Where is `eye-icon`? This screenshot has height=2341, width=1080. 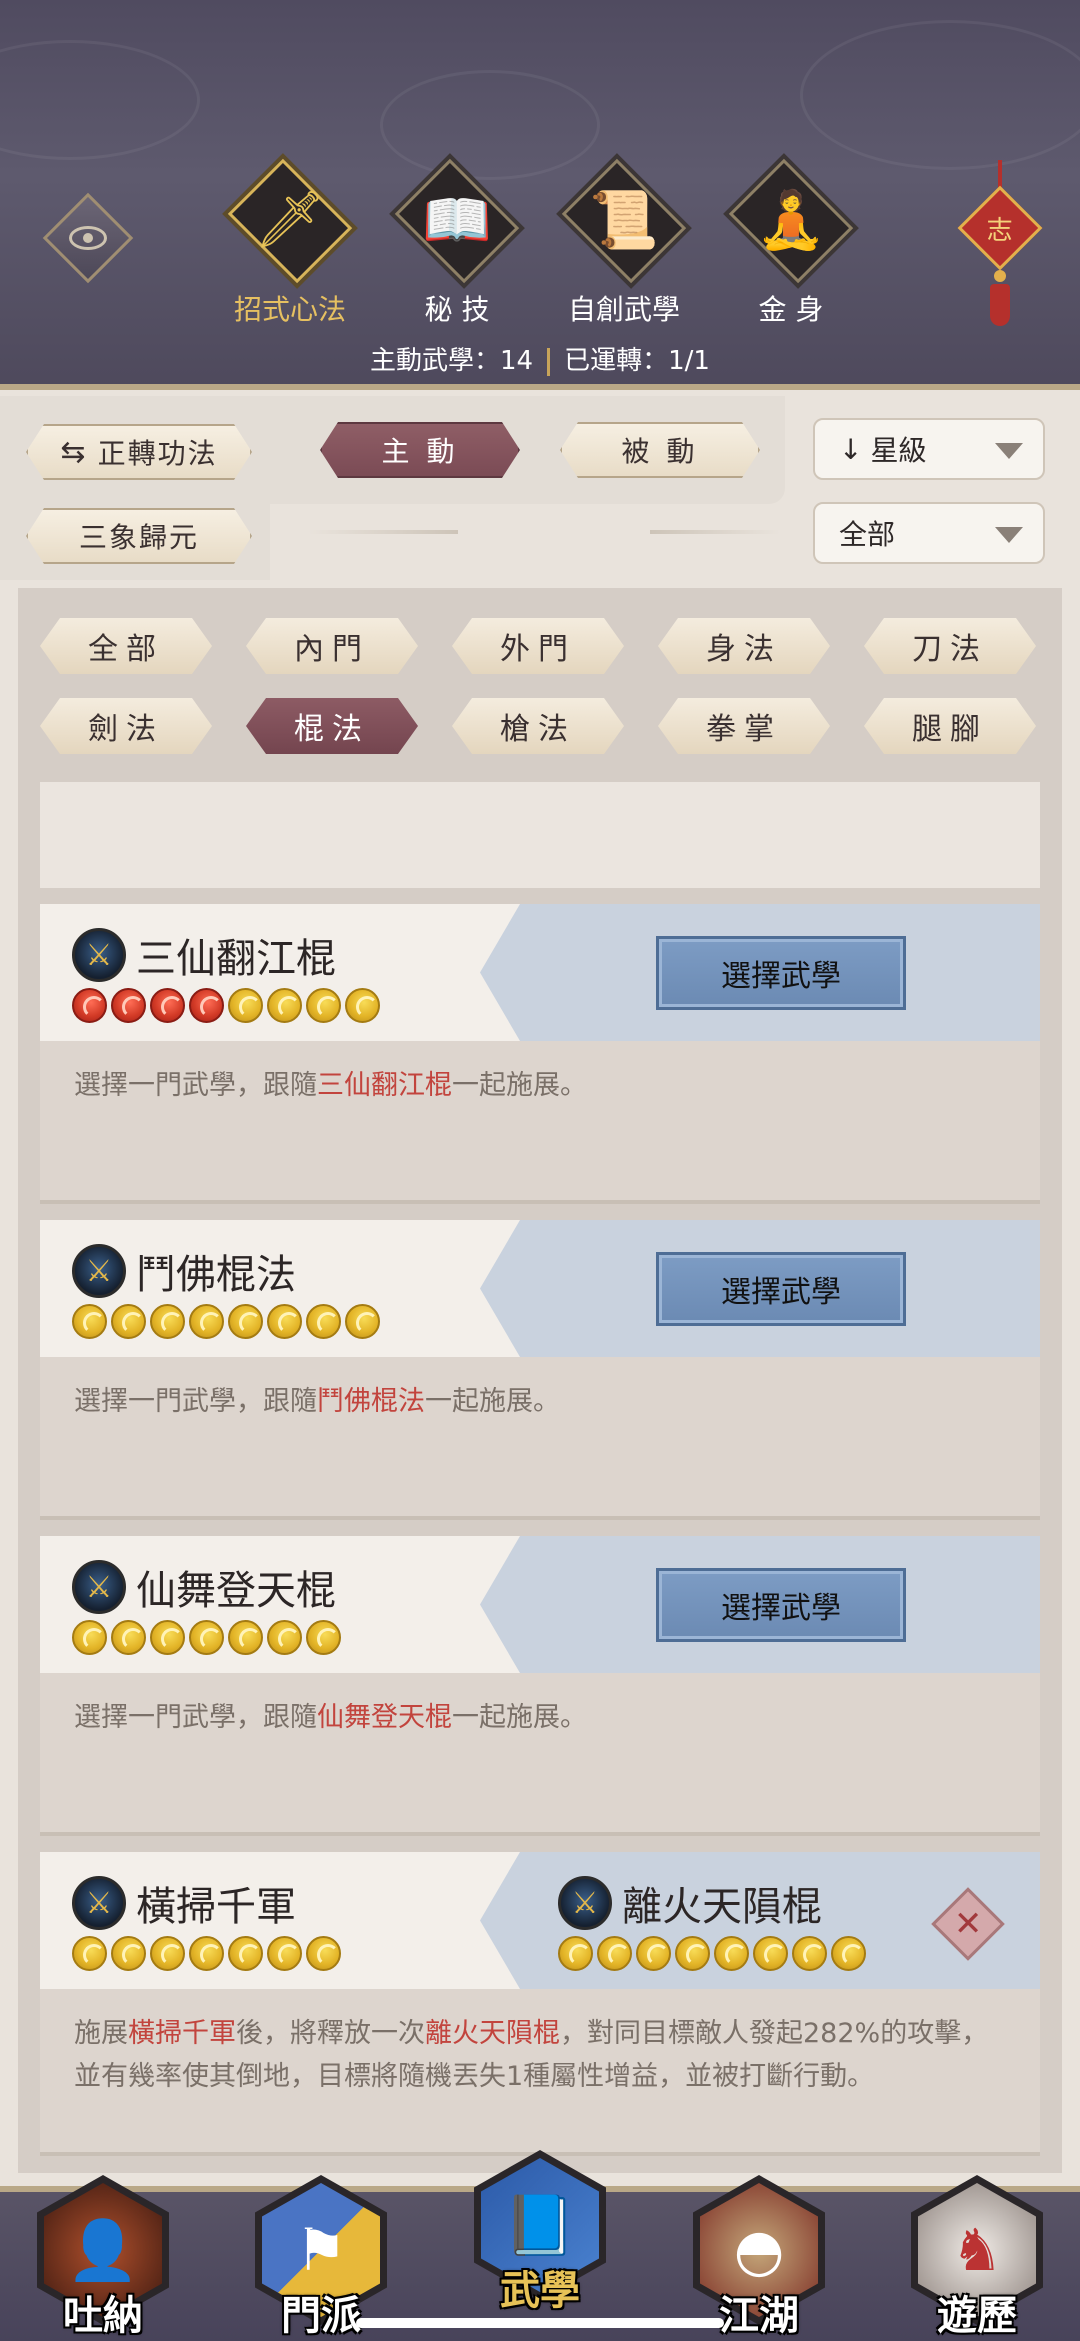 eye-icon is located at coordinates (88, 238).